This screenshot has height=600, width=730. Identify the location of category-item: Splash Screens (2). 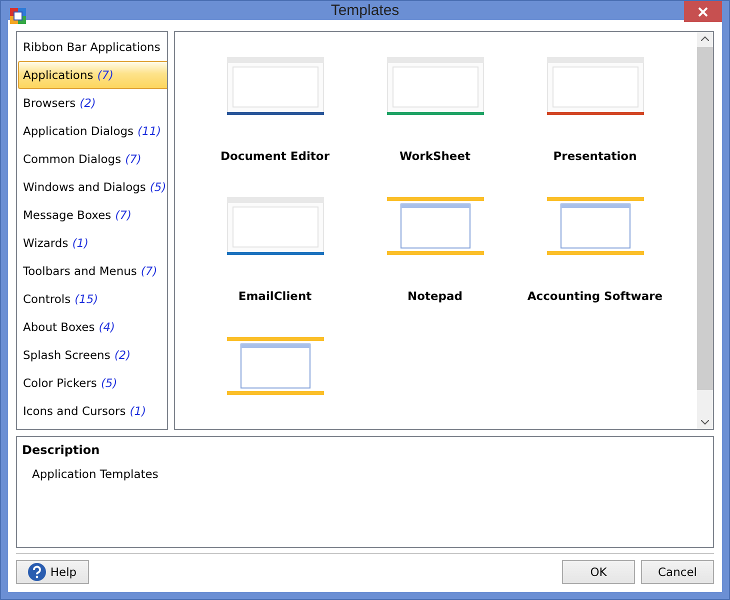
(92, 355).